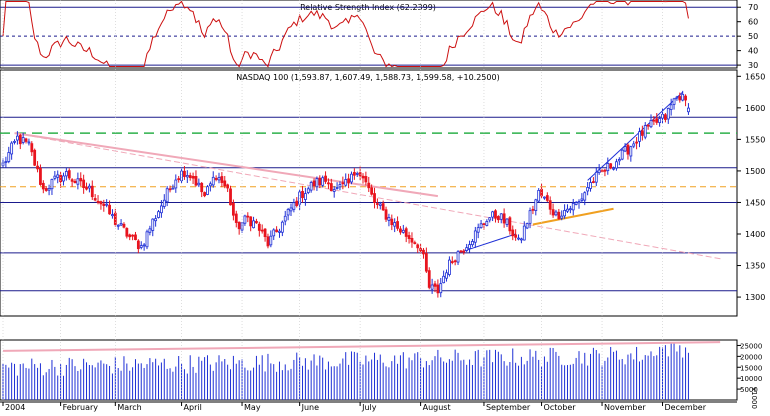  Describe the element at coordinates (755, 297) in the screenshot. I see `price-tick-label: 1300` at that location.